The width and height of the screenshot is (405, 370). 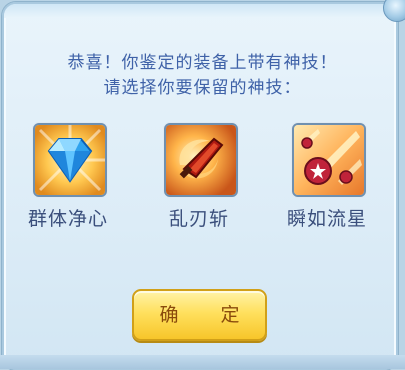 What do you see at coordinates (67, 219) in the screenshot?
I see `skill-name-1: 群体净心` at bounding box center [67, 219].